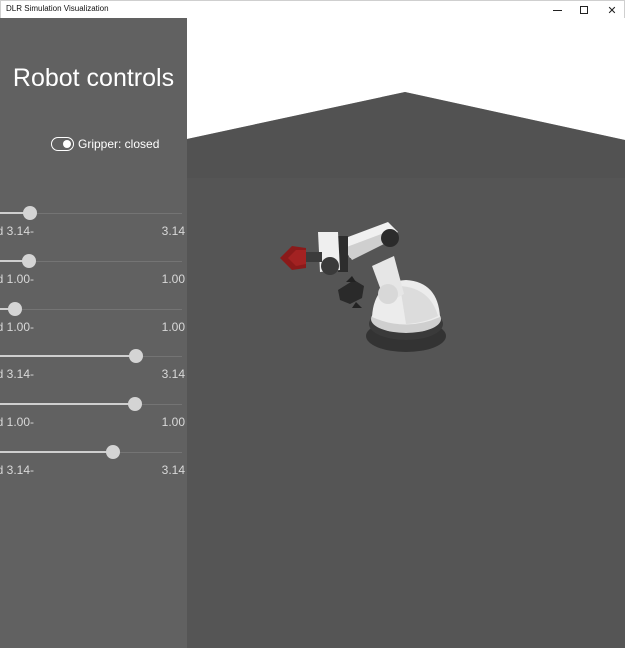 This screenshot has width=625, height=648. Describe the element at coordinates (406, 135) in the screenshot. I see `floor-horizon-shade` at that location.